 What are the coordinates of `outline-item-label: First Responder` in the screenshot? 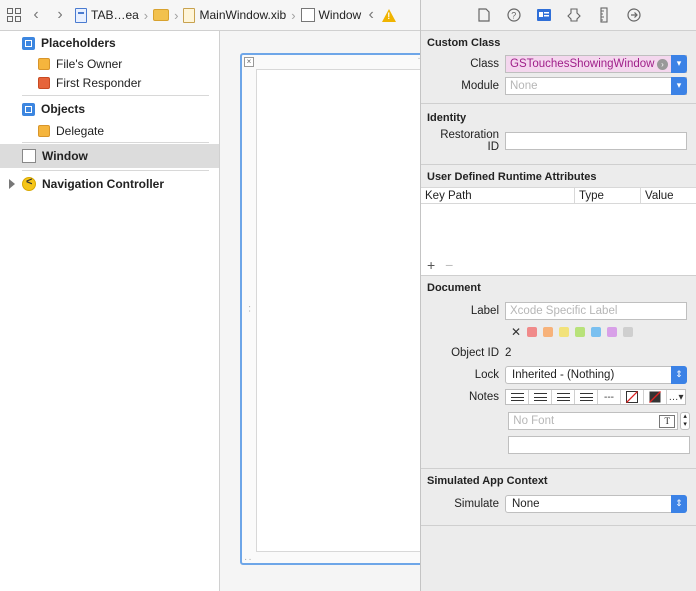 It's located at (99, 82).